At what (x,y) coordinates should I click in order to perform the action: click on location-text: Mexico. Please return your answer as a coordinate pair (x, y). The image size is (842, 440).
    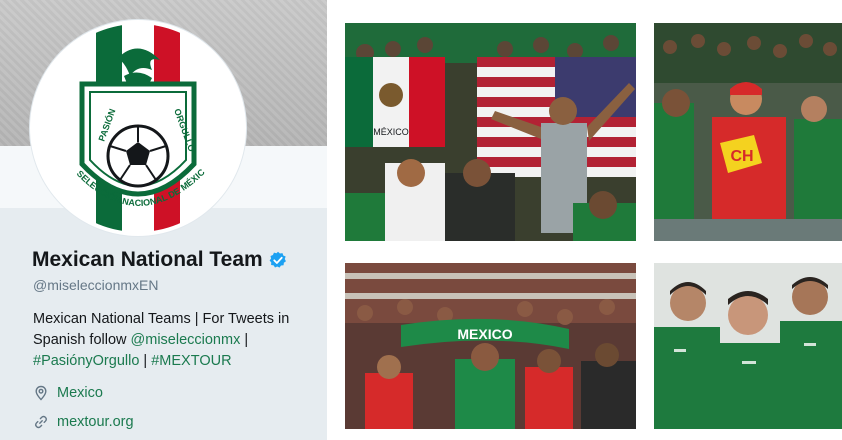
    Looking at the image, I should click on (80, 393).